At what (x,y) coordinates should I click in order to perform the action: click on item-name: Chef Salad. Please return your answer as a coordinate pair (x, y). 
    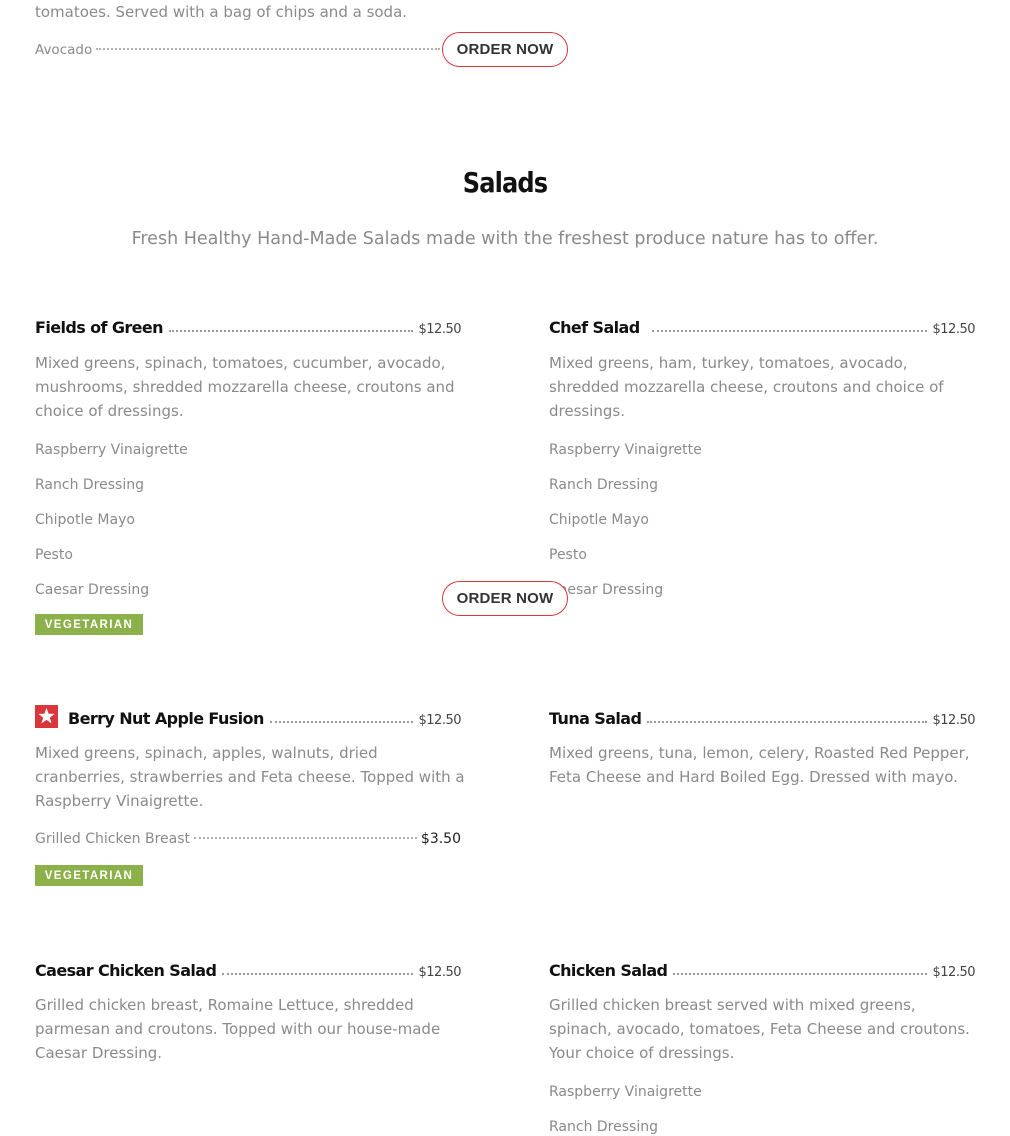
    Looking at the image, I should click on (594, 327).